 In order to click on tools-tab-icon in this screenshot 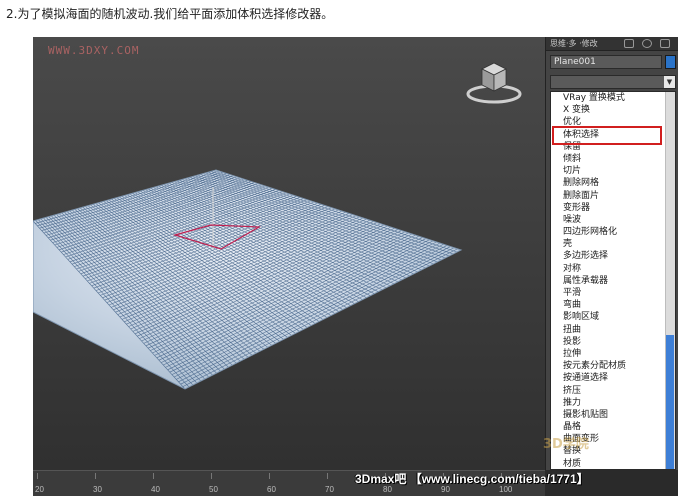, I will do `click(665, 43)`.